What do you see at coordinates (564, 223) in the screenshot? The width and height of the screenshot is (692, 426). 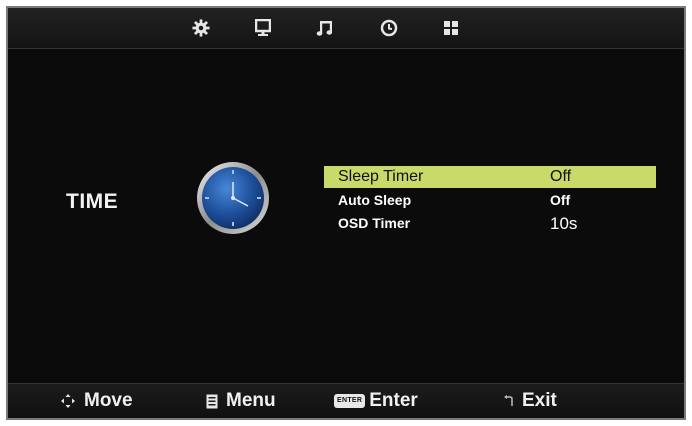 I see `menu-item-value: 10s` at bounding box center [564, 223].